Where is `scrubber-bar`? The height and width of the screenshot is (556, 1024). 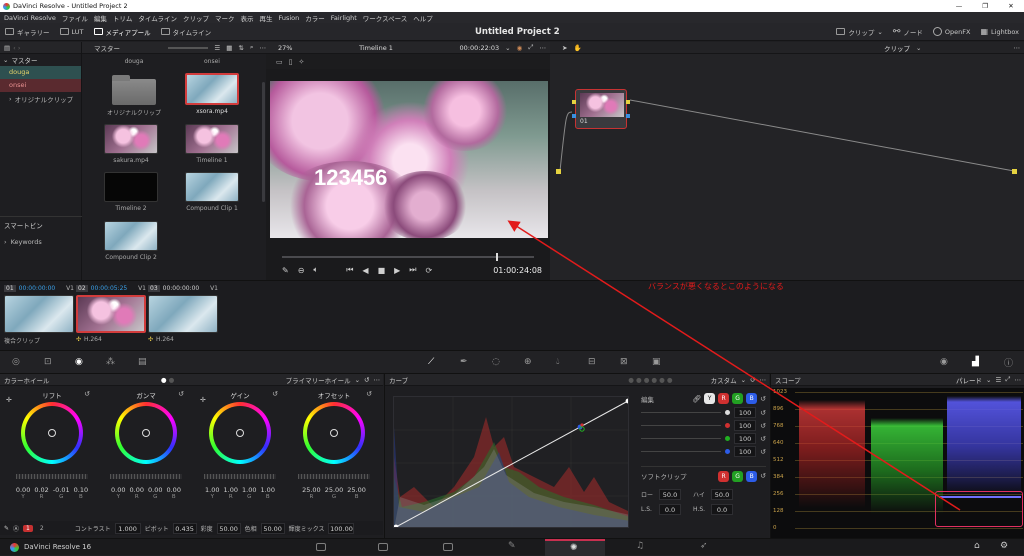 scrubber-bar is located at coordinates (408, 257).